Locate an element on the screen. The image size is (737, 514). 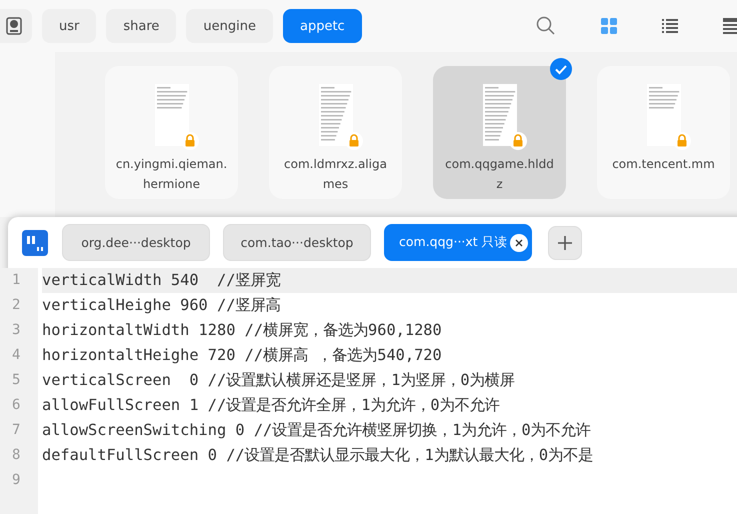
new-tab-button is located at coordinates (565, 243).